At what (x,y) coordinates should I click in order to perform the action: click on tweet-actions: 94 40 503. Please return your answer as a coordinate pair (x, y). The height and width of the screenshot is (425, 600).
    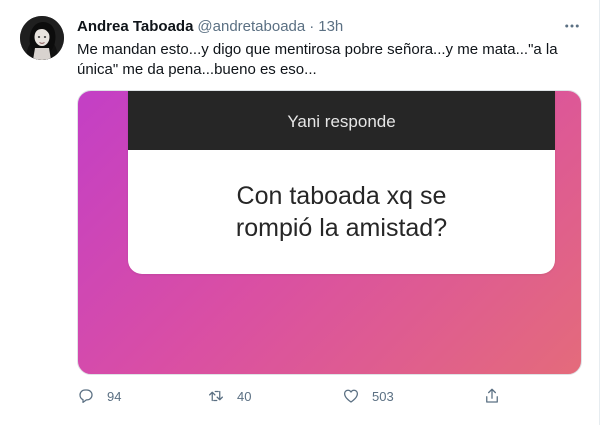
    Looking at the image, I should click on (292, 396).